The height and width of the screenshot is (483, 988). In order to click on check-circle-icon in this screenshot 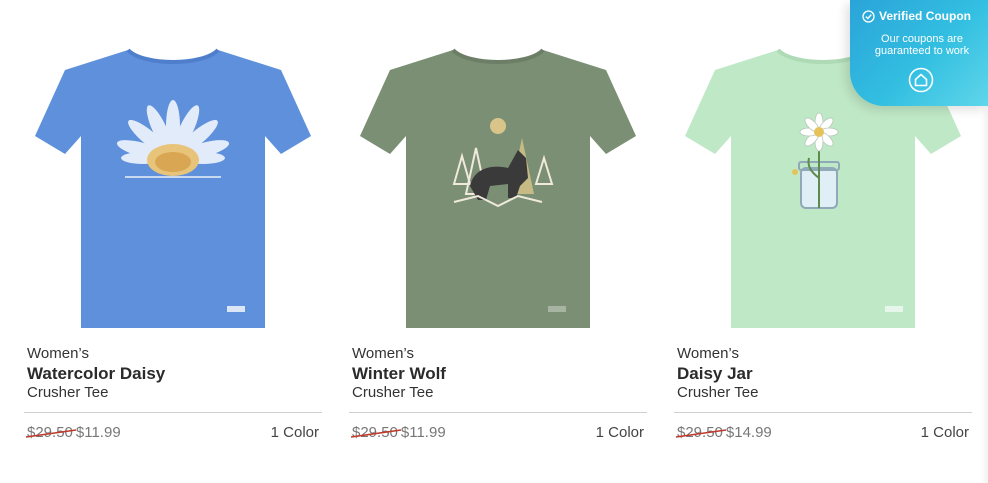, I will do `click(868, 16)`.